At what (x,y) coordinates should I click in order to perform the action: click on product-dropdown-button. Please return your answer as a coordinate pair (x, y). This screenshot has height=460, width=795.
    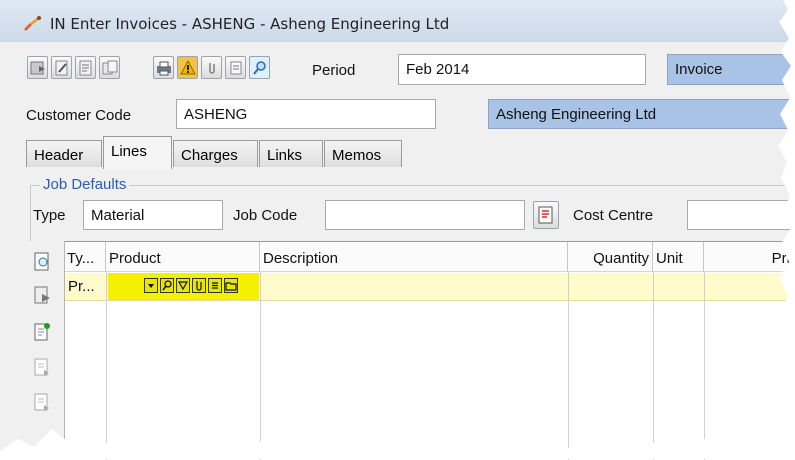
    Looking at the image, I should click on (151, 285).